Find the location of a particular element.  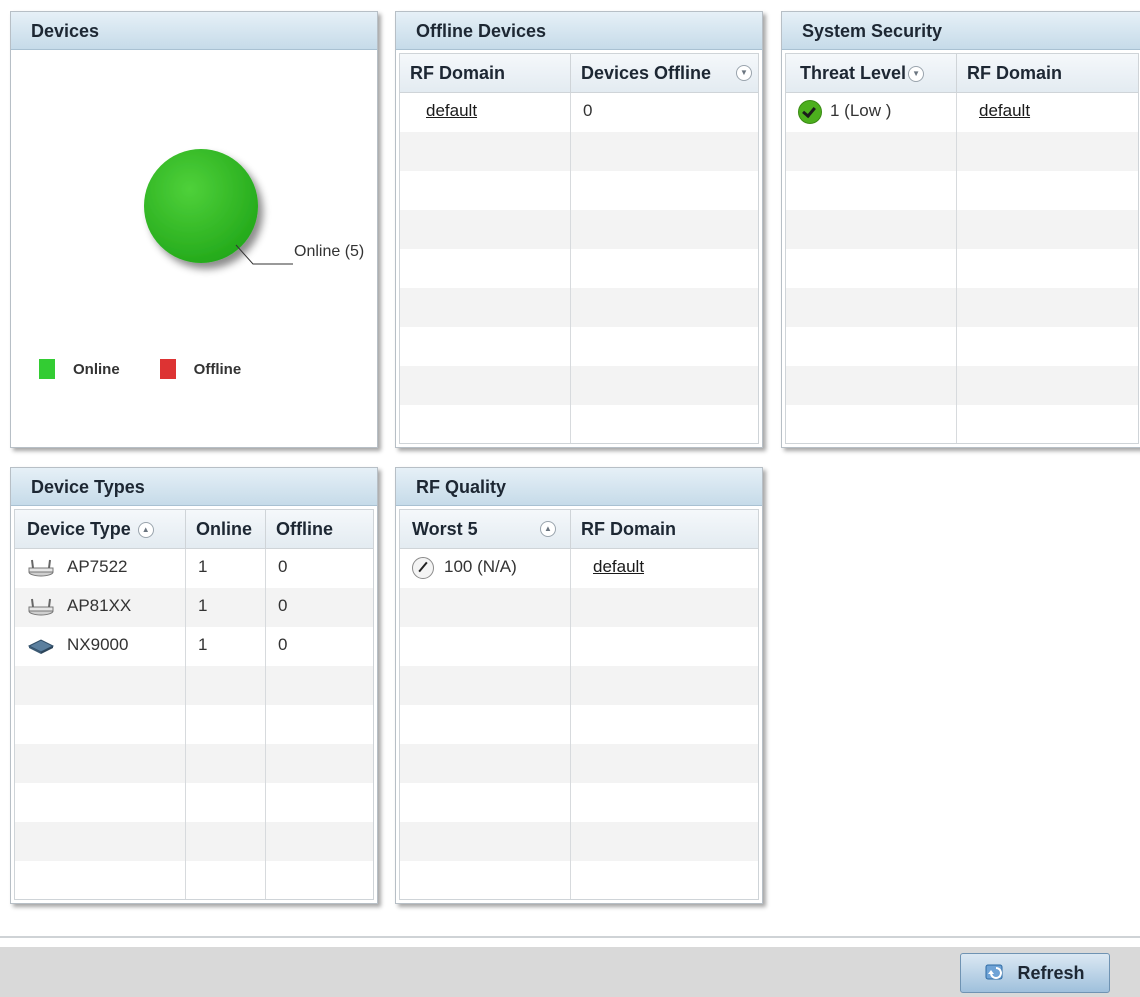

offline-devices-grid: RF Domain Devices Offline ▼ default 0 is located at coordinates (579, 248).